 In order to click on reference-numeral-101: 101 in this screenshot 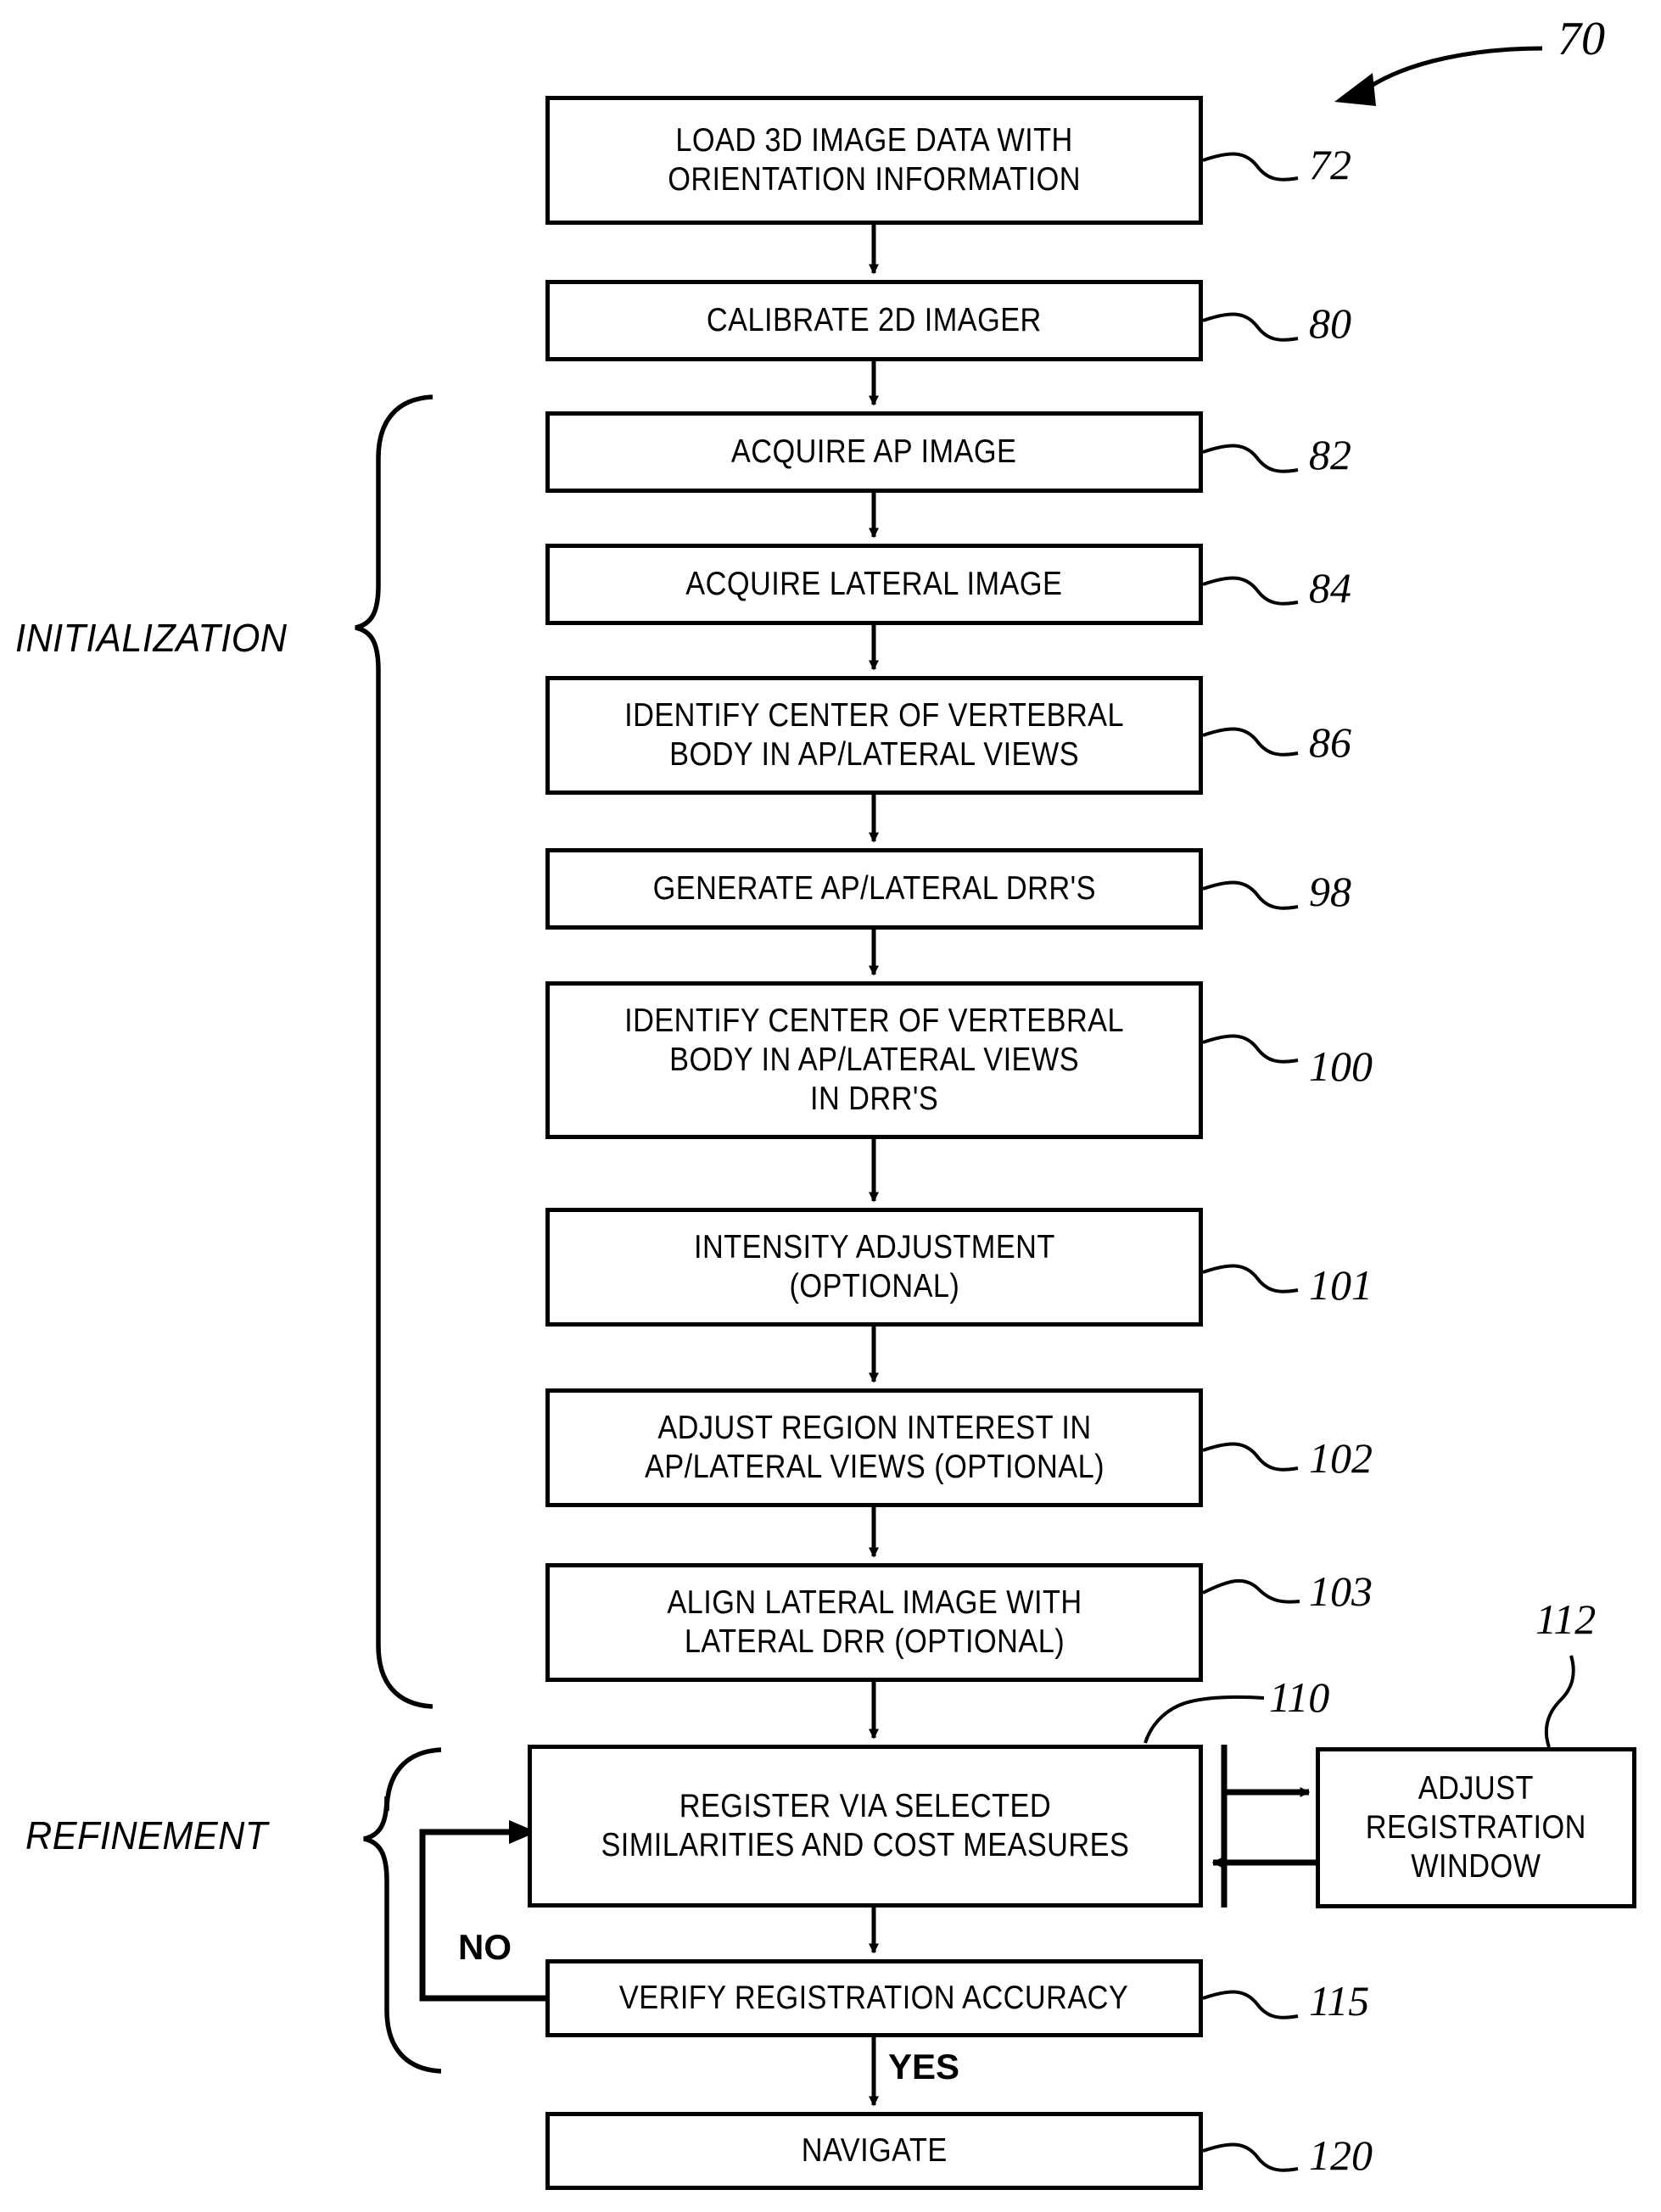, I will do `click(1341, 1285)`.